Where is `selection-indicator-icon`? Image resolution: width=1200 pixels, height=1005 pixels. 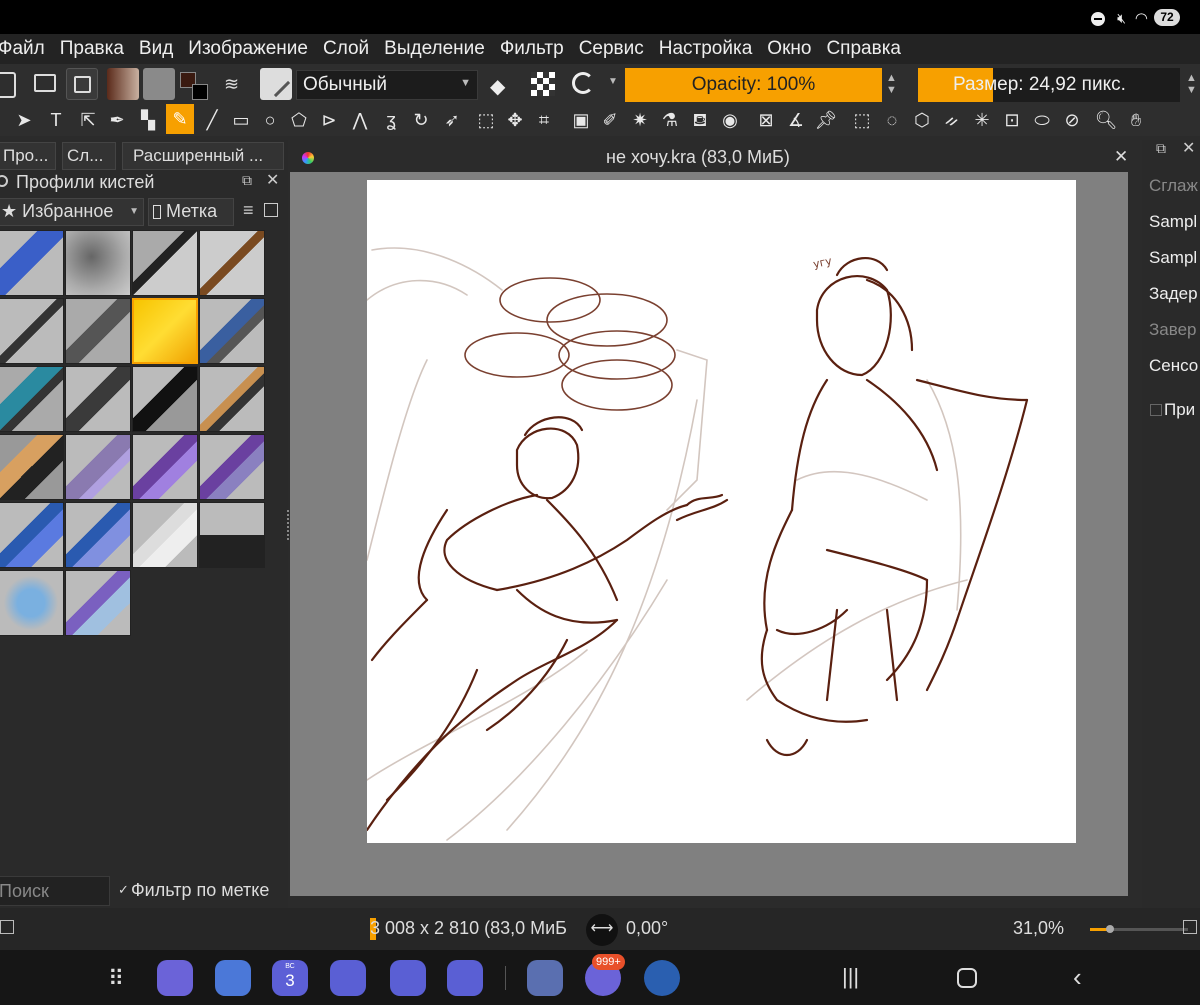 selection-indicator-icon is located at coordinates (7, 927).